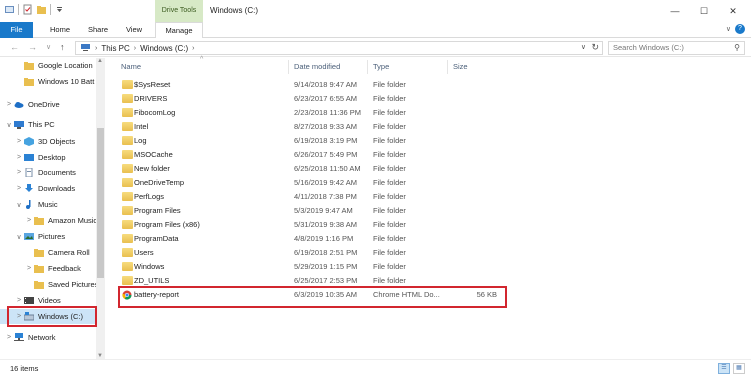 This screenshot has height=386, width=751. I want to click on file-row: ProgramData 4/8/2019 1:16 PM File folder, so click(310, 238).